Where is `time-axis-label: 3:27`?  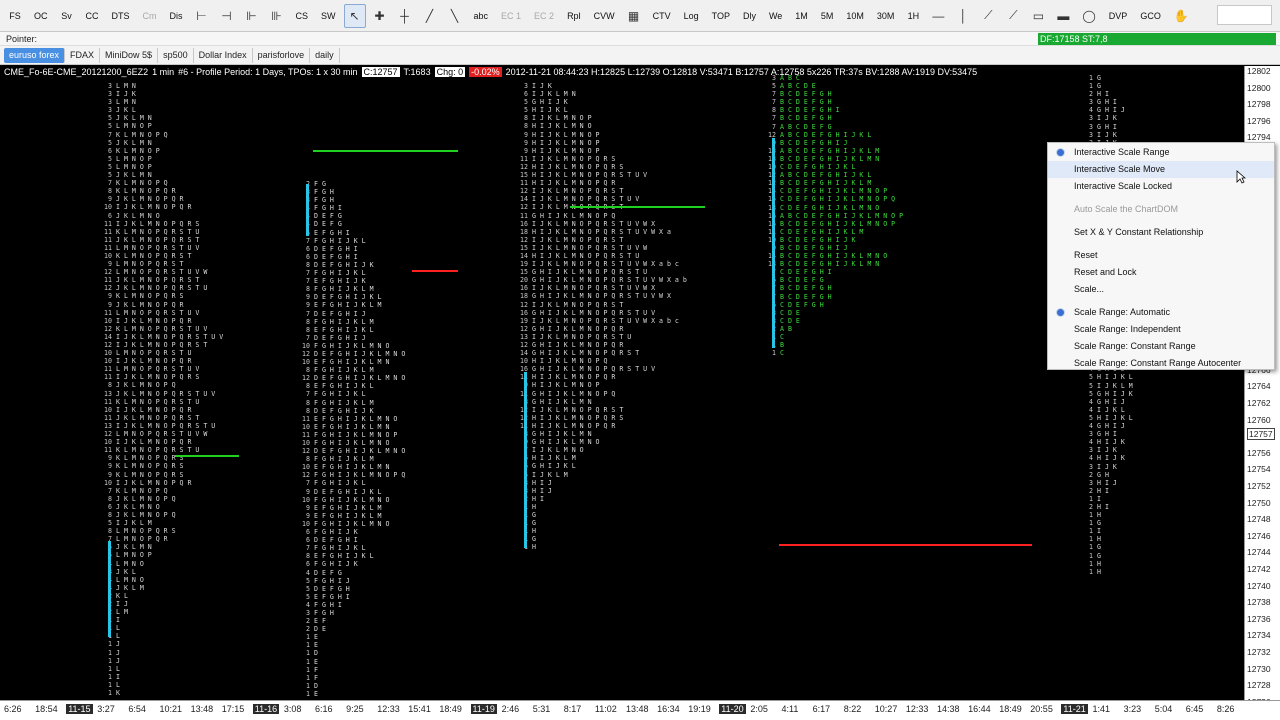
time-axis-label: 3:27 is located at coordinates (106, 709).